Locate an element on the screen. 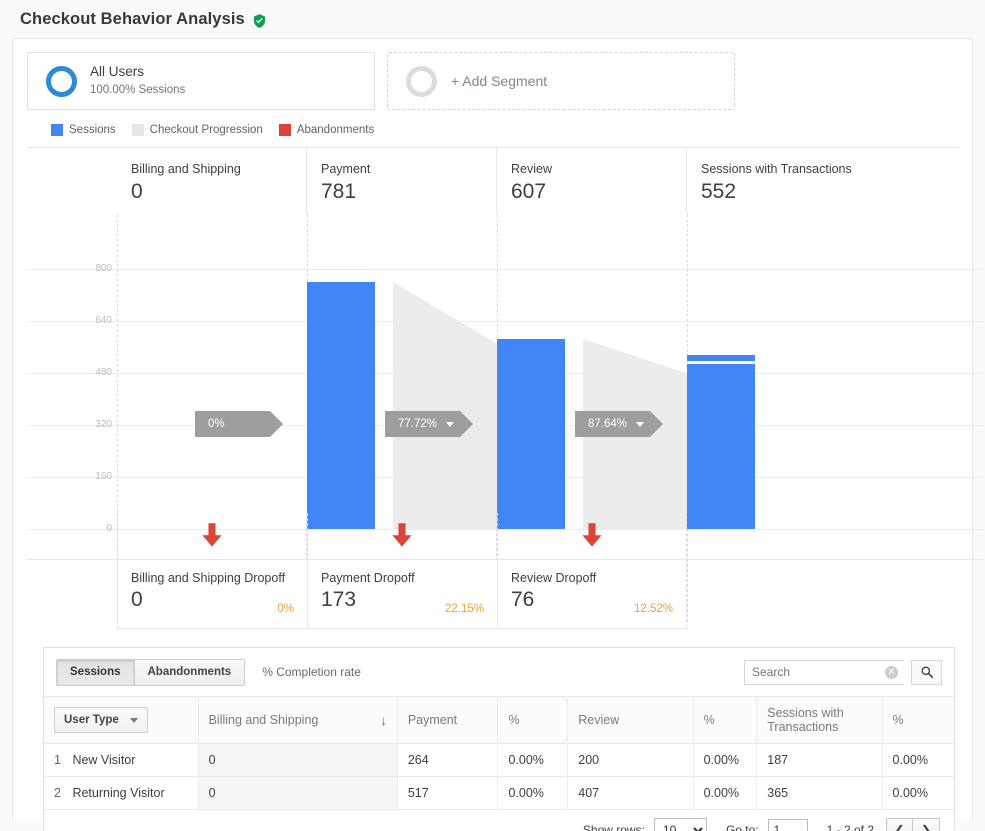  behavior-table: User Type Billing and Shipping ↓ Payment is located at coordinates (499, 752).